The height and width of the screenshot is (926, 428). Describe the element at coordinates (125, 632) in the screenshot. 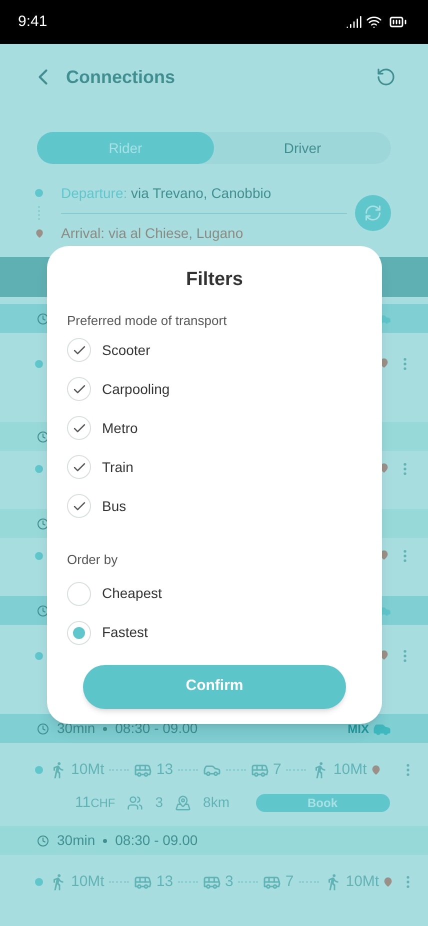

I see `option-label: Fastest` at that location.